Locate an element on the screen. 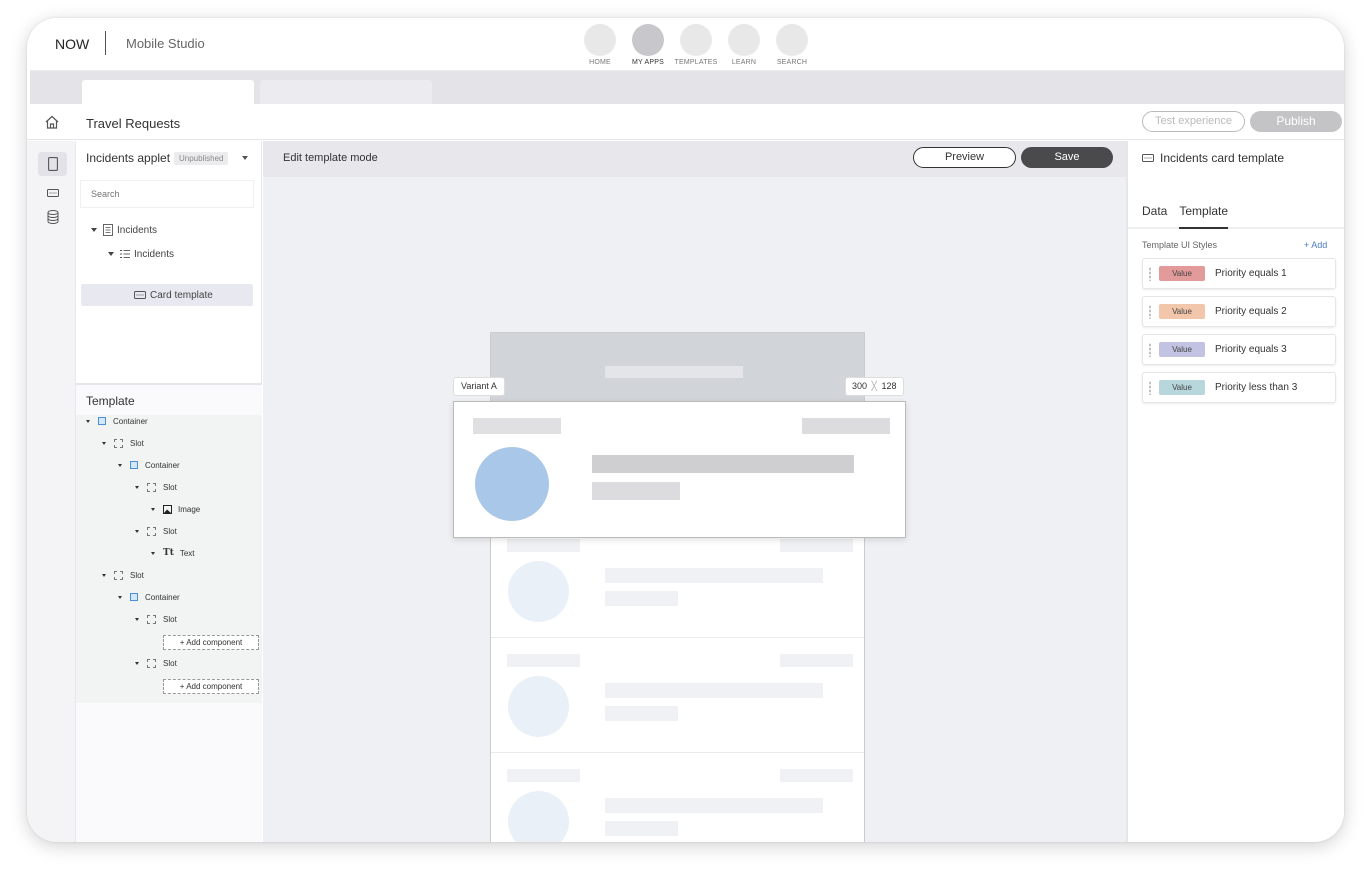 The image size is (1372, 879). template-title: Template is located at coordinates (110, 401).